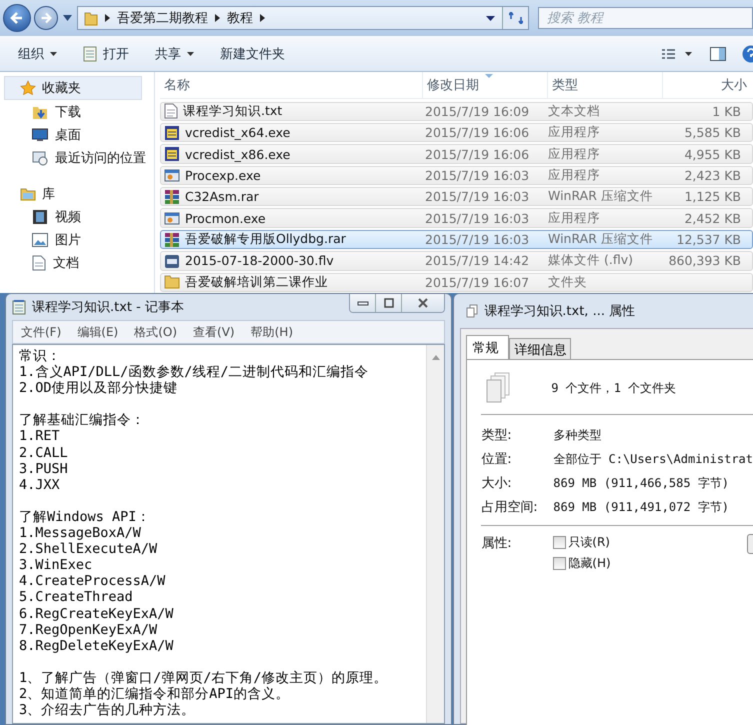 Image resolution: width=753 pixels, height=725 pixels. I want to click on close-button, so click(423, 303).